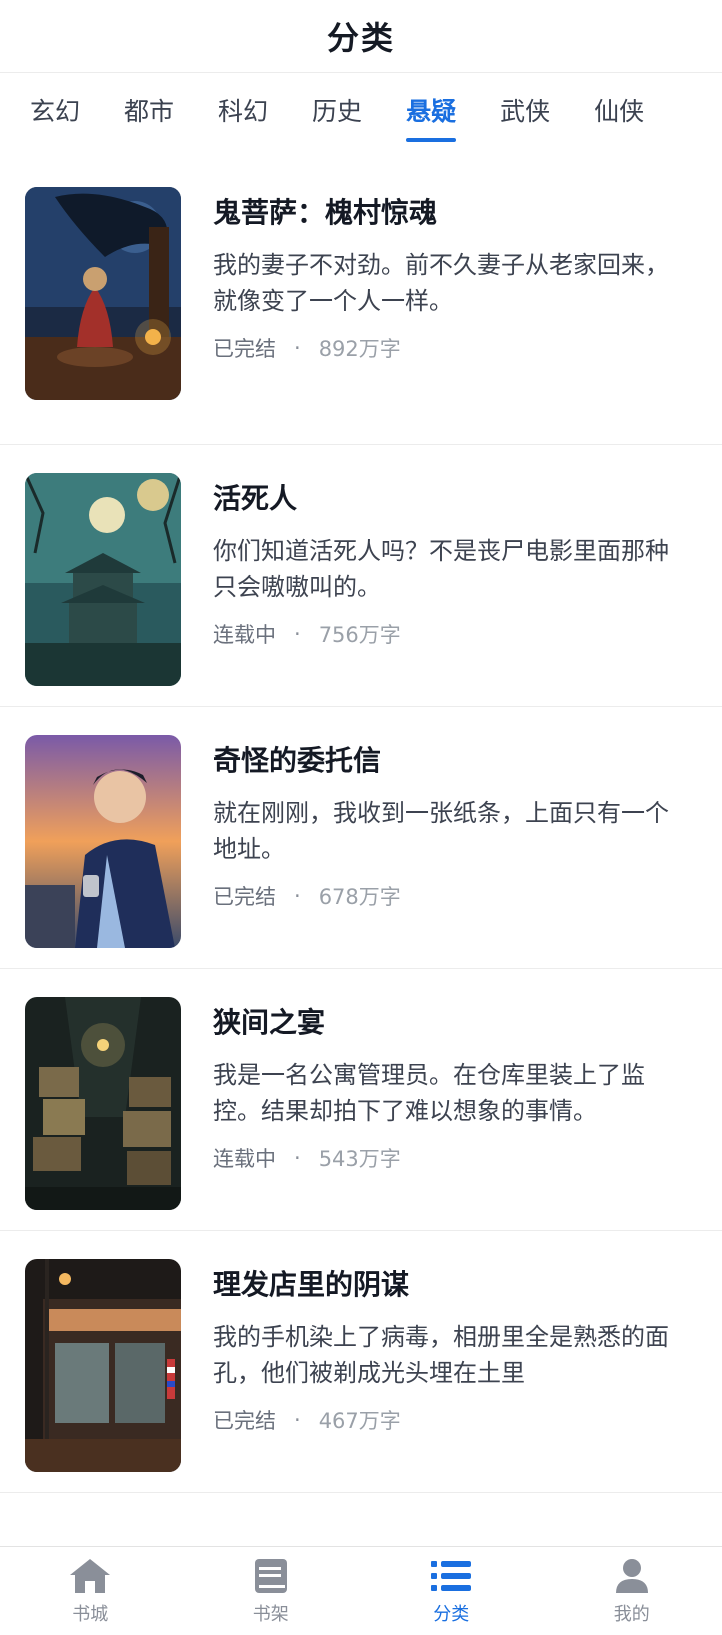 The image size is (722, 1635). I want to click on nav-label: 分类, so click(451, 1614).